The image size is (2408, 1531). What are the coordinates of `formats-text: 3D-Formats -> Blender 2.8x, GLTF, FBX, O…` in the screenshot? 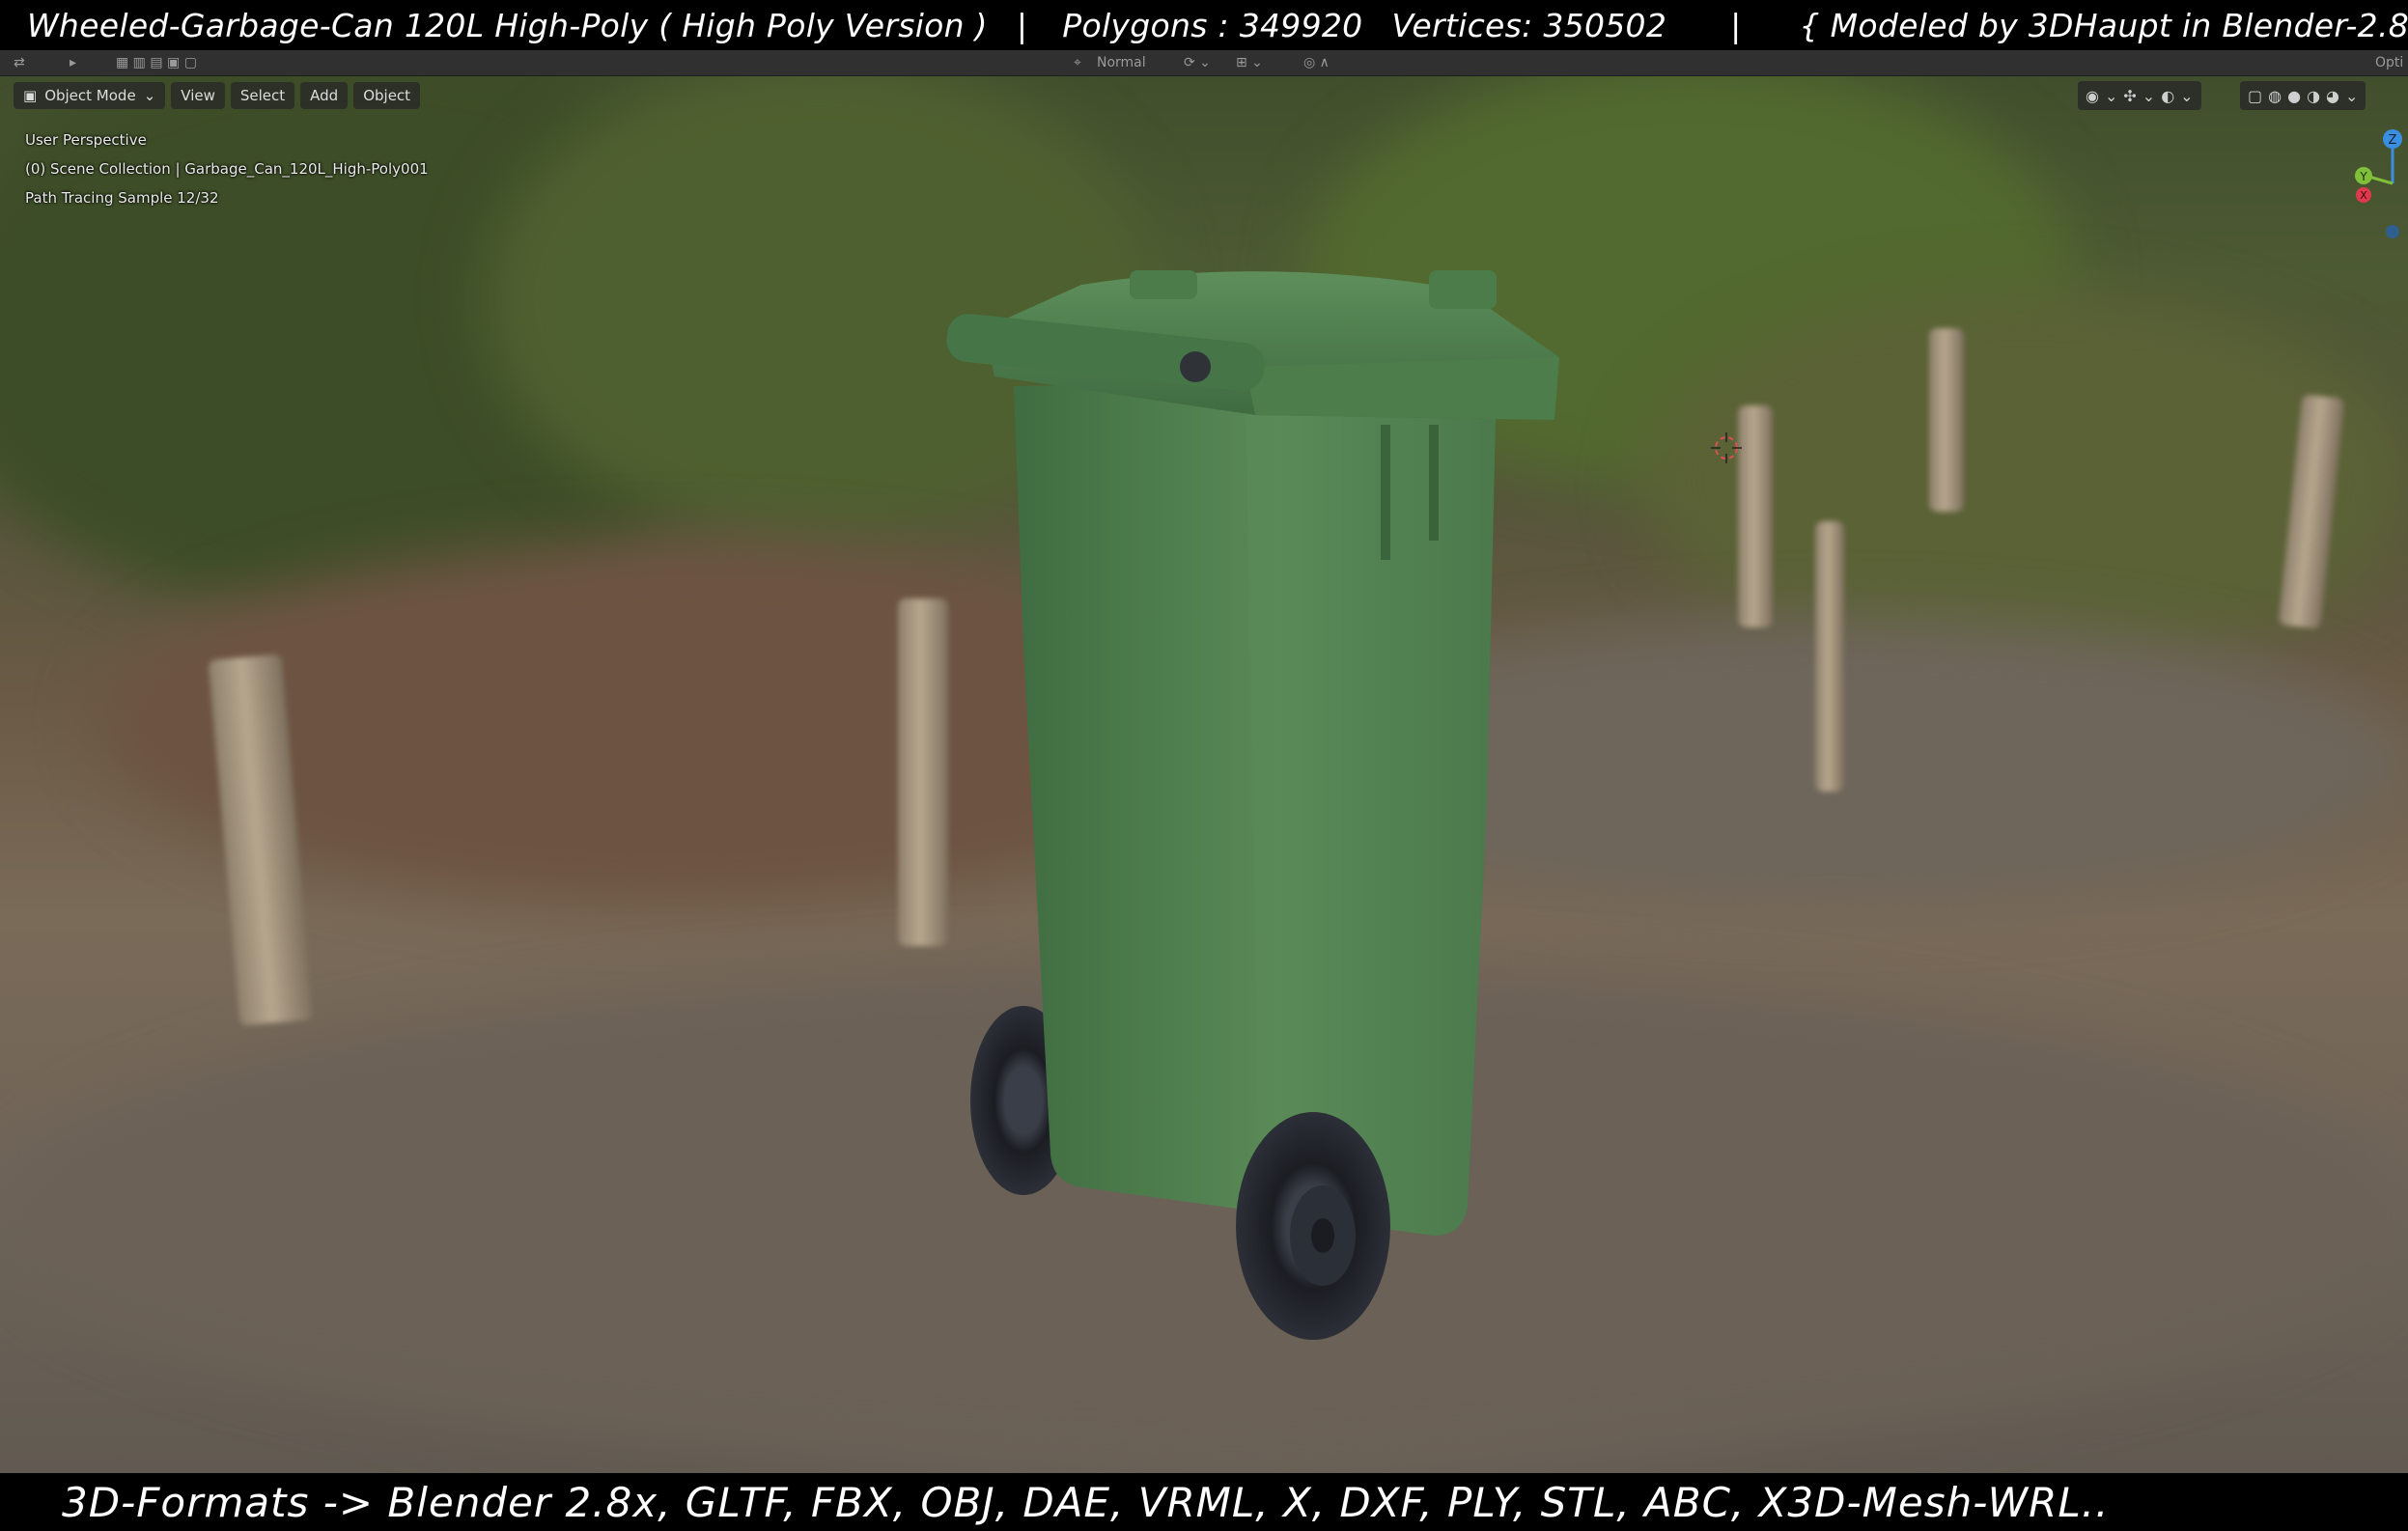 It's located at (1086, 1502).